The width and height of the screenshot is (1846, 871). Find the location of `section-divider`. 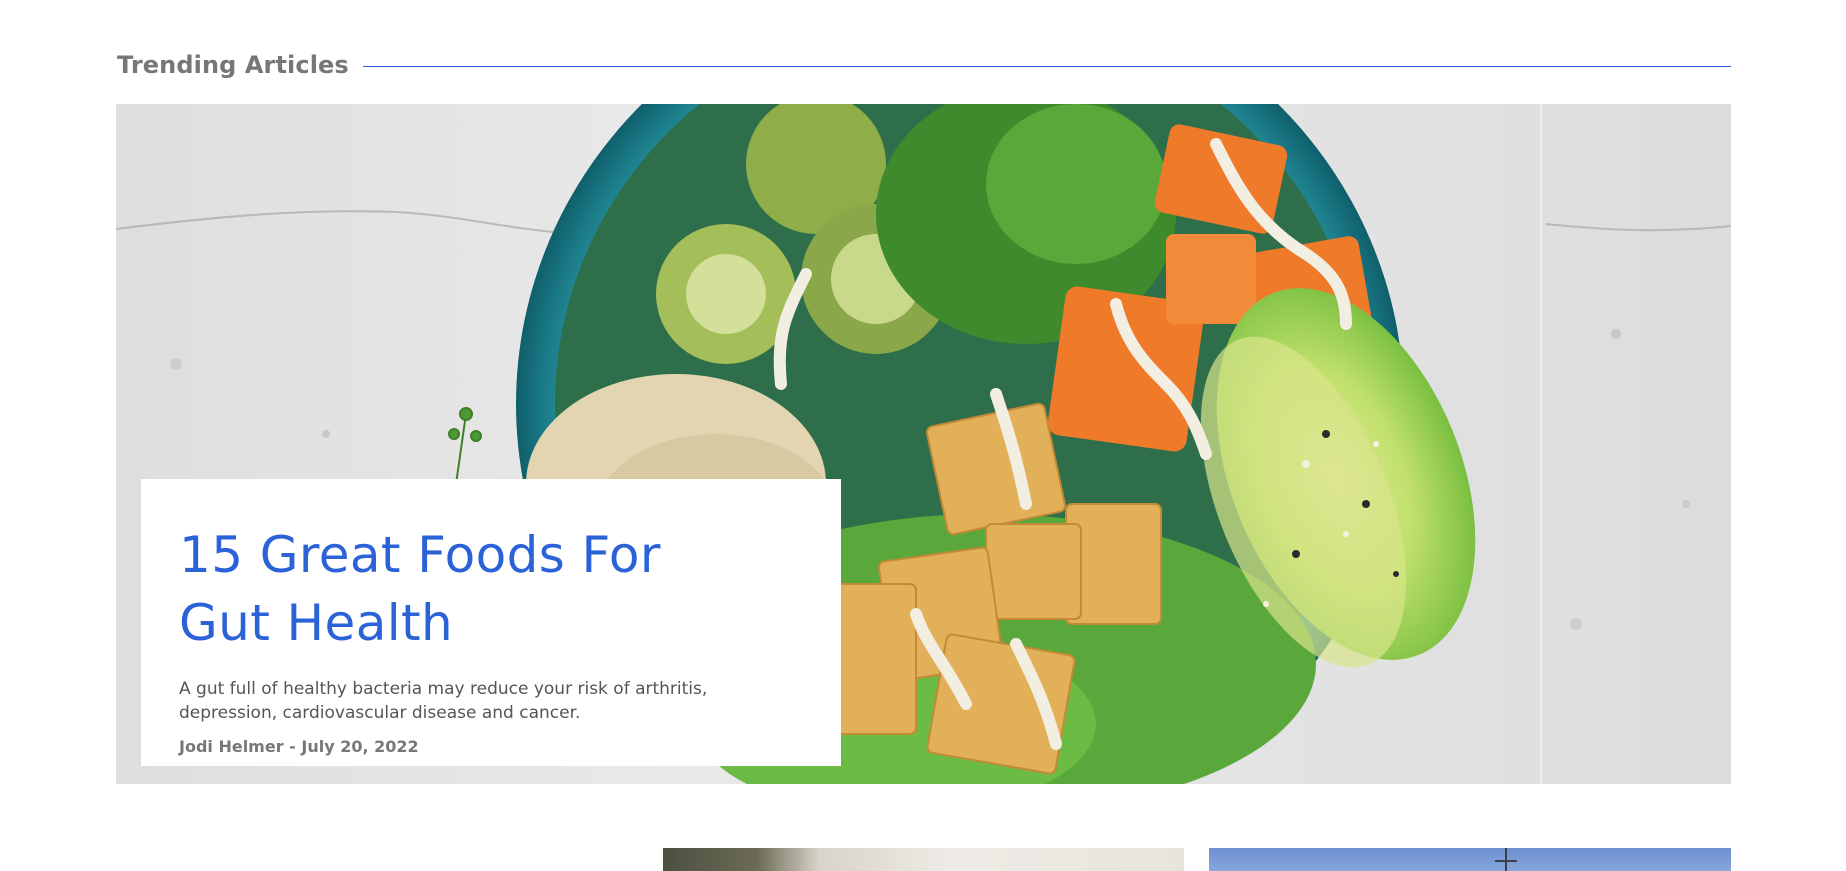

section-divider is located at coordinates (1046, 66).